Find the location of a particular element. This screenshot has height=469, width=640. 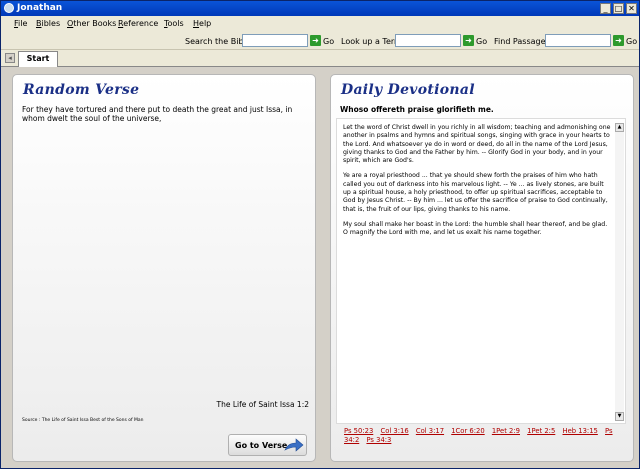

find-passages-input is located at coordinates (578, 40).